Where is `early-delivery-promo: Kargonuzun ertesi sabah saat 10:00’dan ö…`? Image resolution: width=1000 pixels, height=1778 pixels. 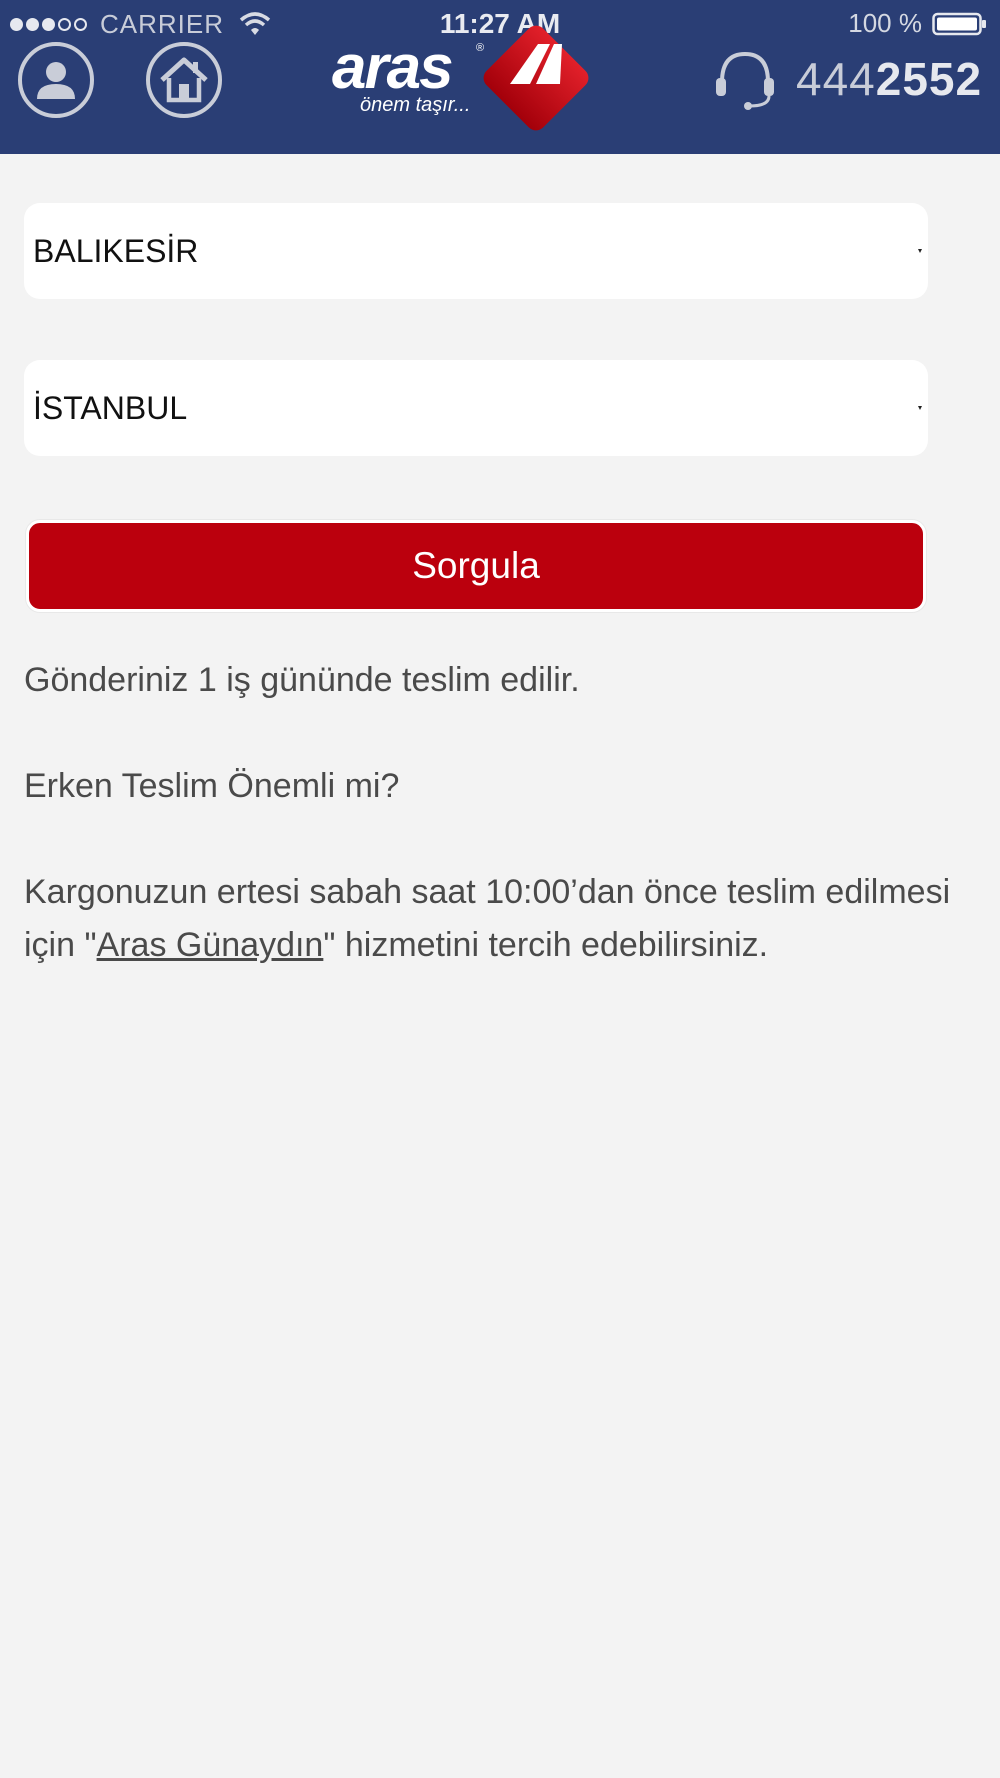 early-delivery-promo: Kargonuzun ertesi sabah saat 10:00’dan ö… is located at coordinates (504, 919).